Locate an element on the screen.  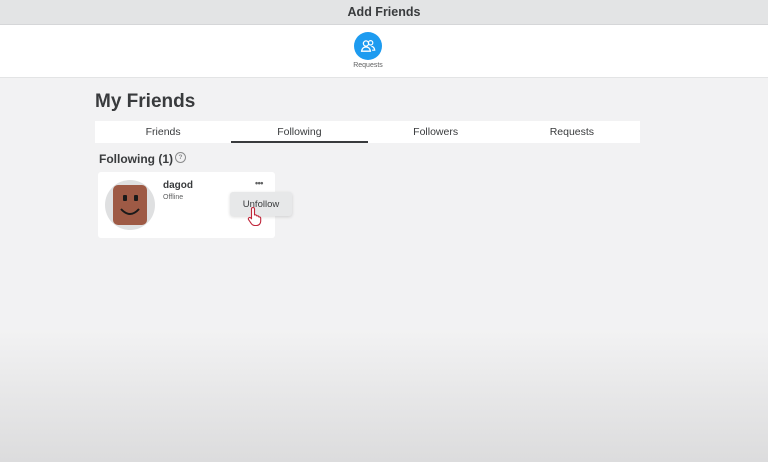
tab-followers: Followers is located at coordinates (436, 132).